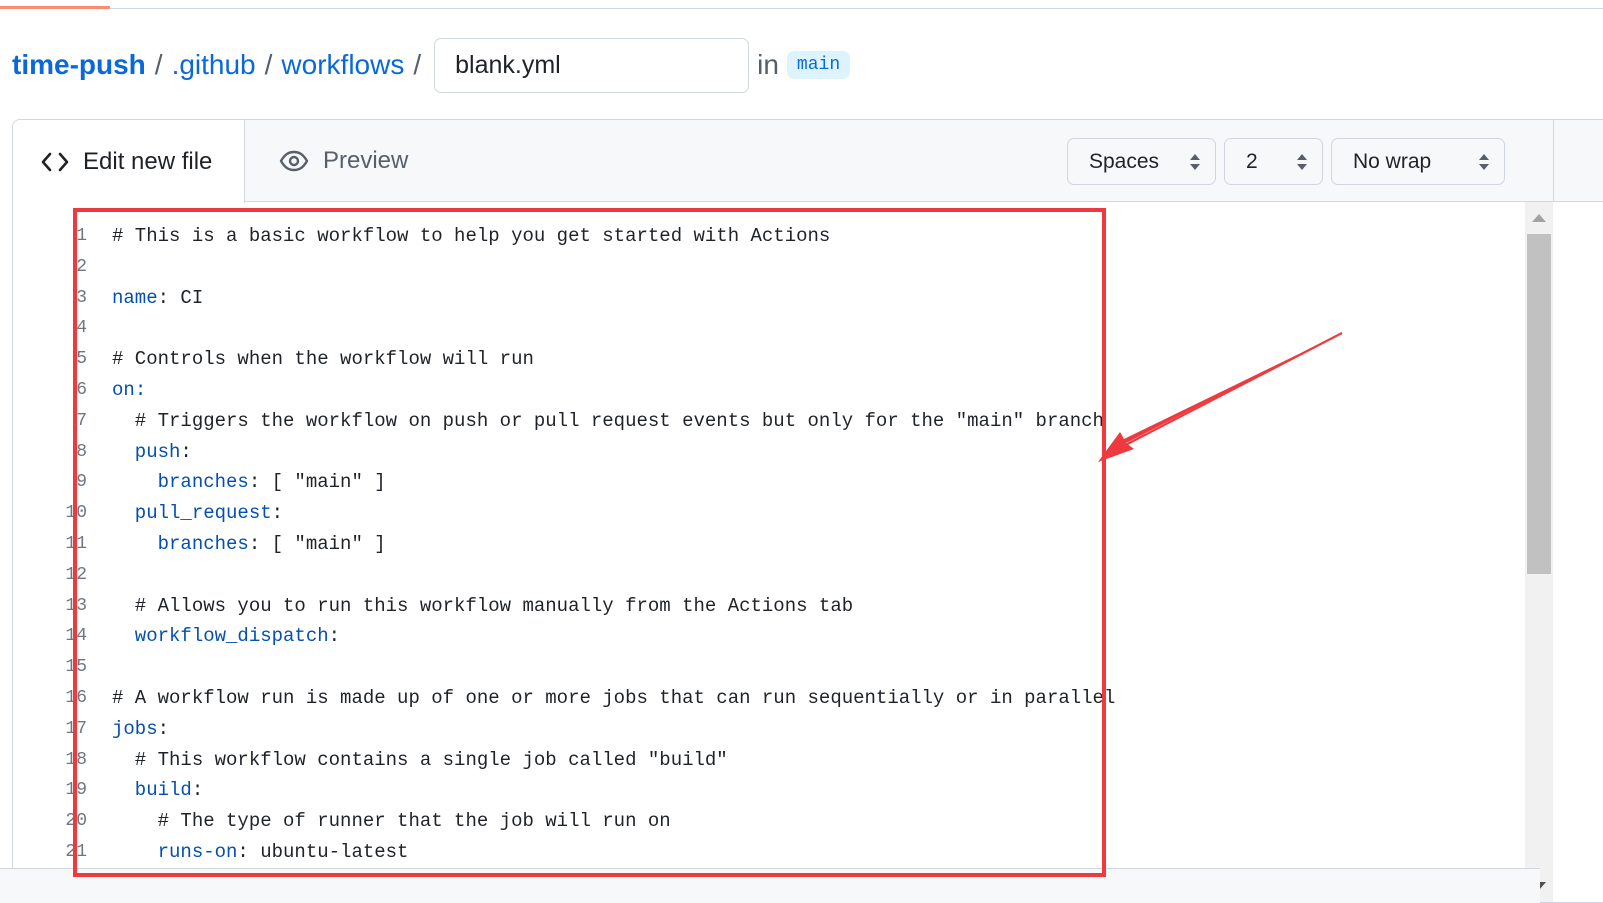  I want to click on tab-edit-label: Edit new file, so click(148, 161).